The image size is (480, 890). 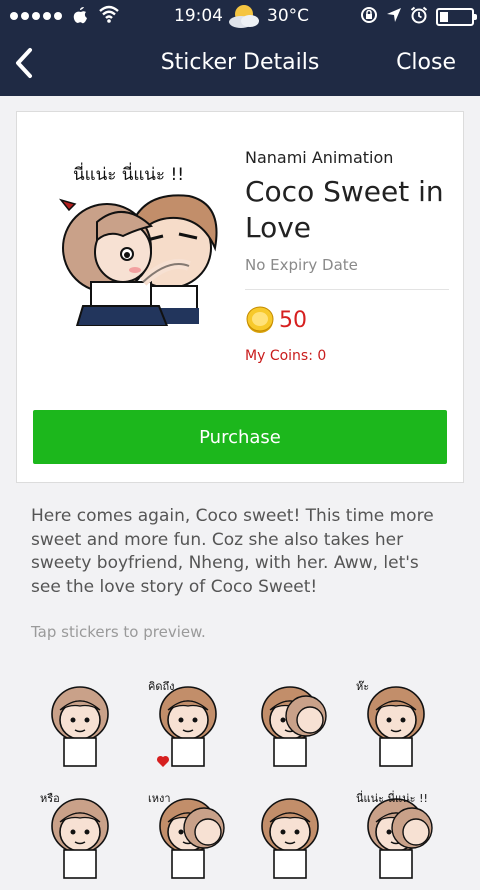 I want to click on divider, so click(x=347, y=289).